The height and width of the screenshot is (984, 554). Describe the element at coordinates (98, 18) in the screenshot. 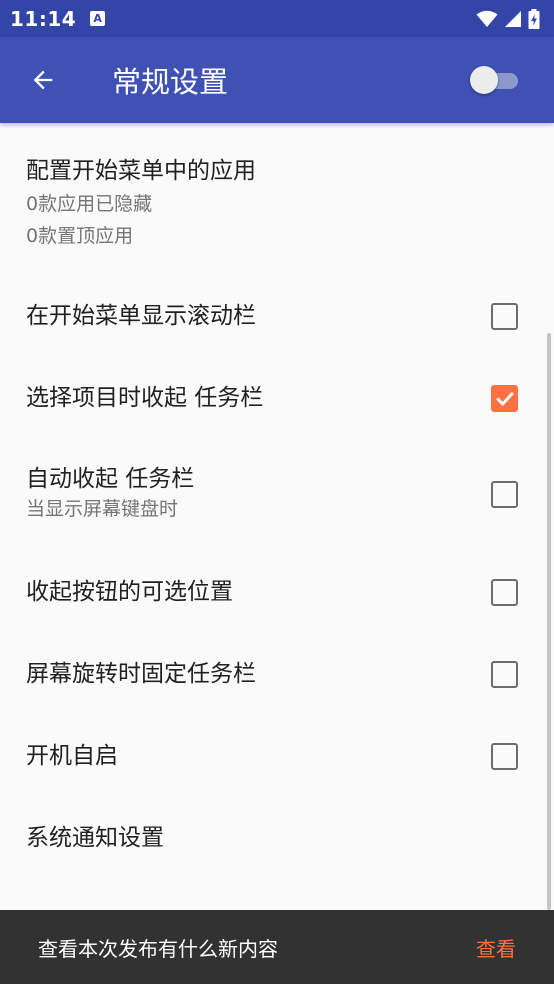

I see `notification-icon: A` at that location.